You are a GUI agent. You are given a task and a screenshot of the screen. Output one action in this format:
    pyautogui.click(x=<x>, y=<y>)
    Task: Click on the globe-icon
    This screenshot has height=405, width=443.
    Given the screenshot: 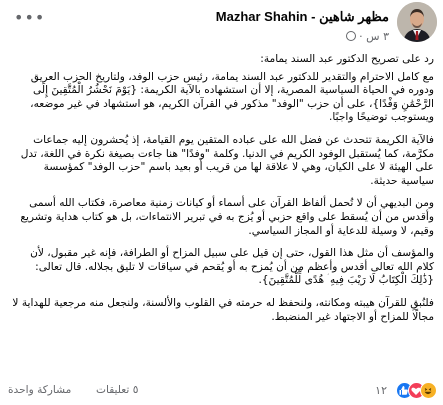 What is the action you would take?
    pyautogui.click(x=350, y=36)
    